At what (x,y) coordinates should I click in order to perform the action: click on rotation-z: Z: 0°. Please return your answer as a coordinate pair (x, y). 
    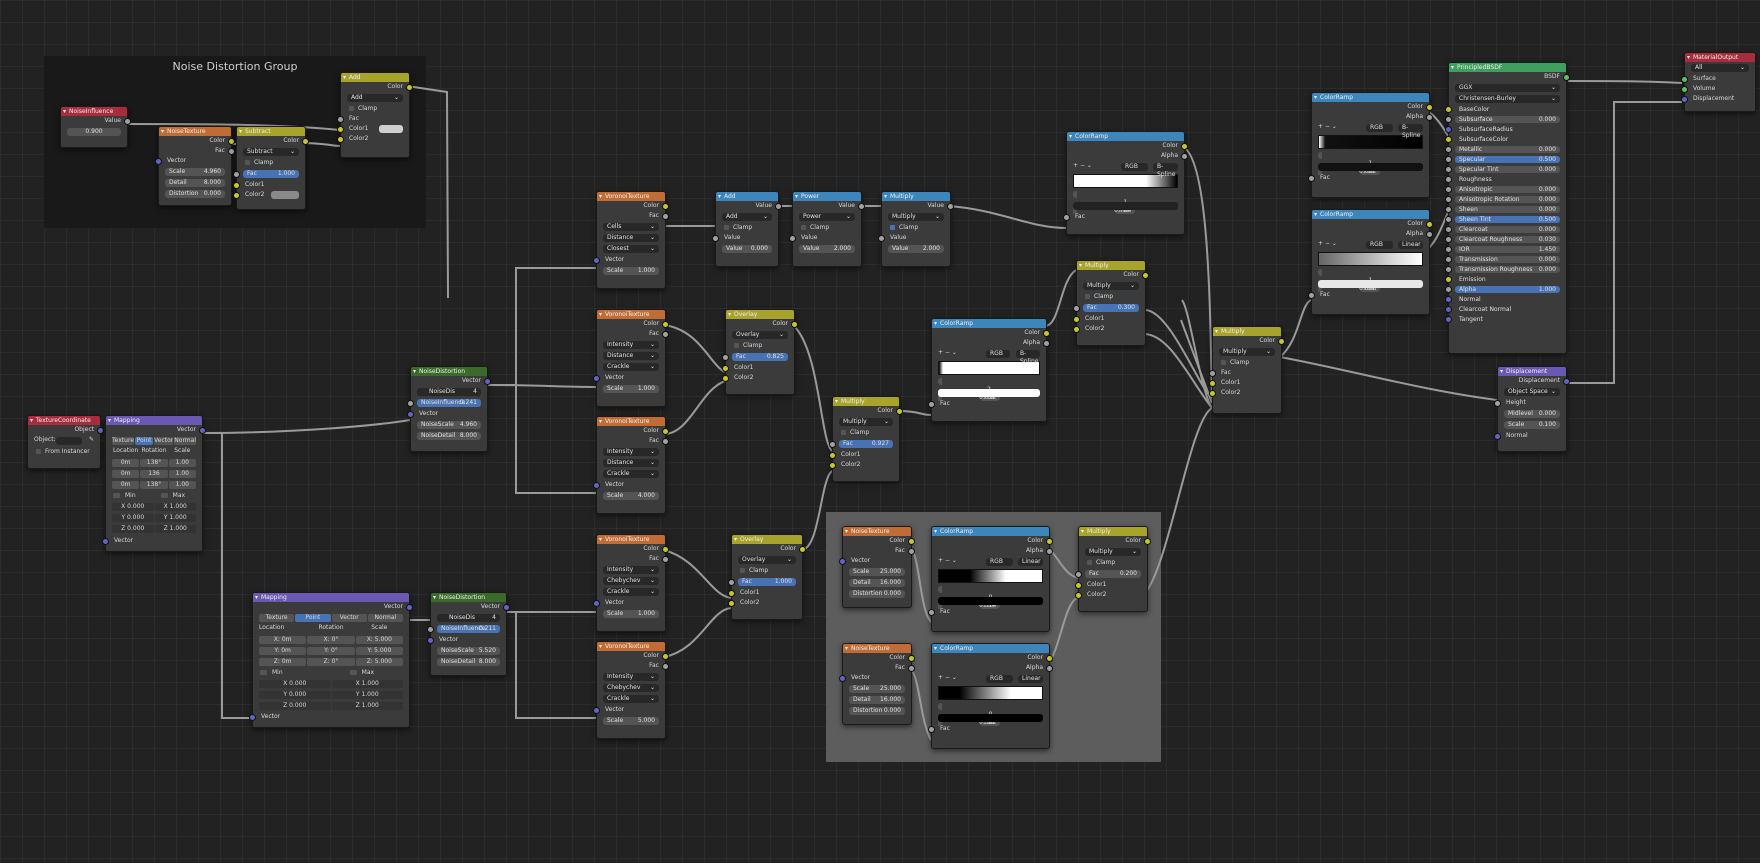
    Looking at the image, I should click on (331, 662).